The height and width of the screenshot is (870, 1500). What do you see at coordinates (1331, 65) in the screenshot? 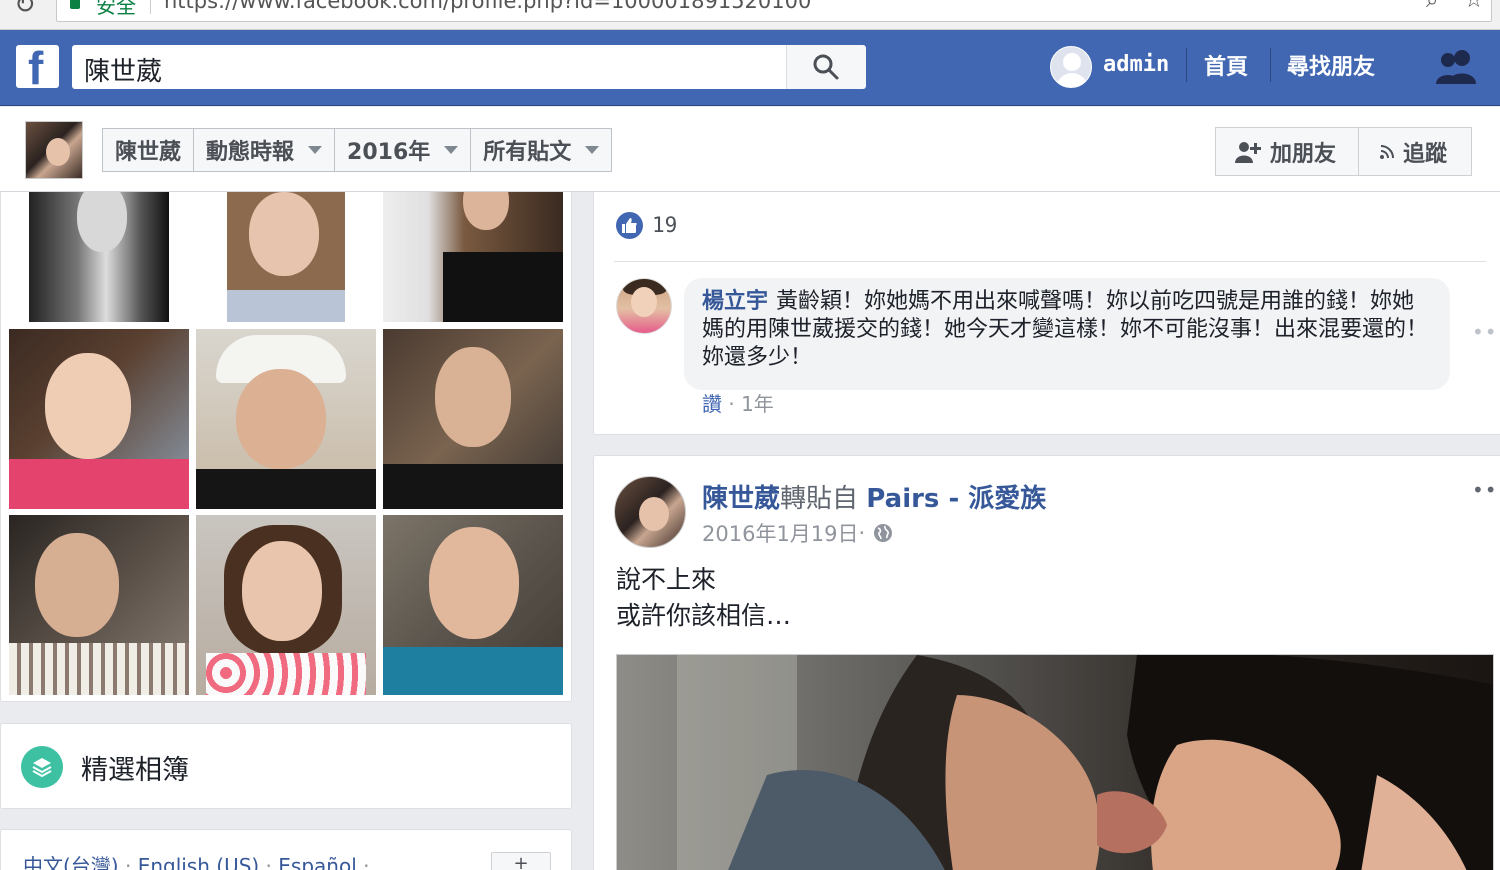
I see `nav-find-friends-link: 尋找朋友` at bounding box center [1331, 65].